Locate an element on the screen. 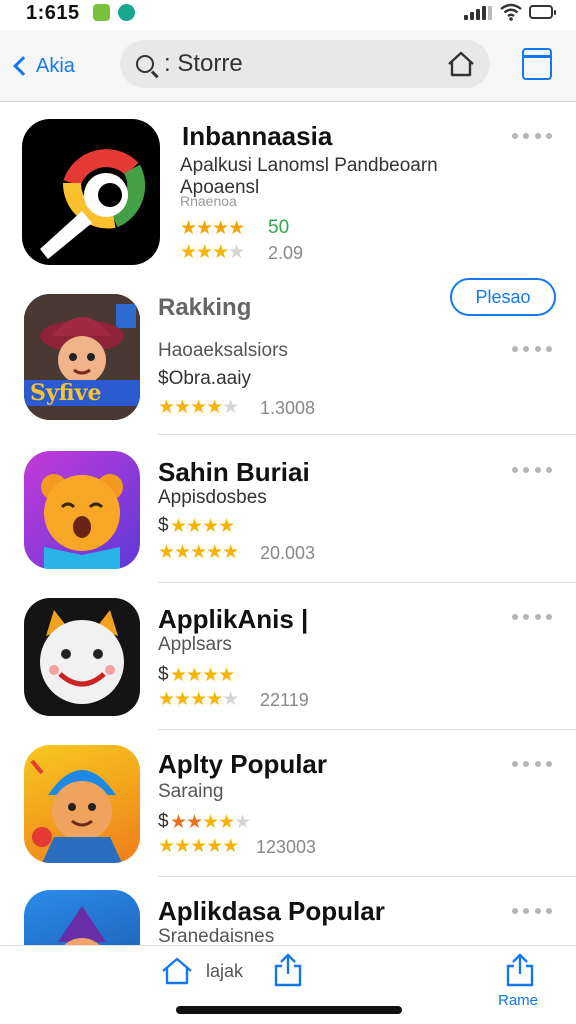  back-button: Akia is located at coordinates (42, 66).